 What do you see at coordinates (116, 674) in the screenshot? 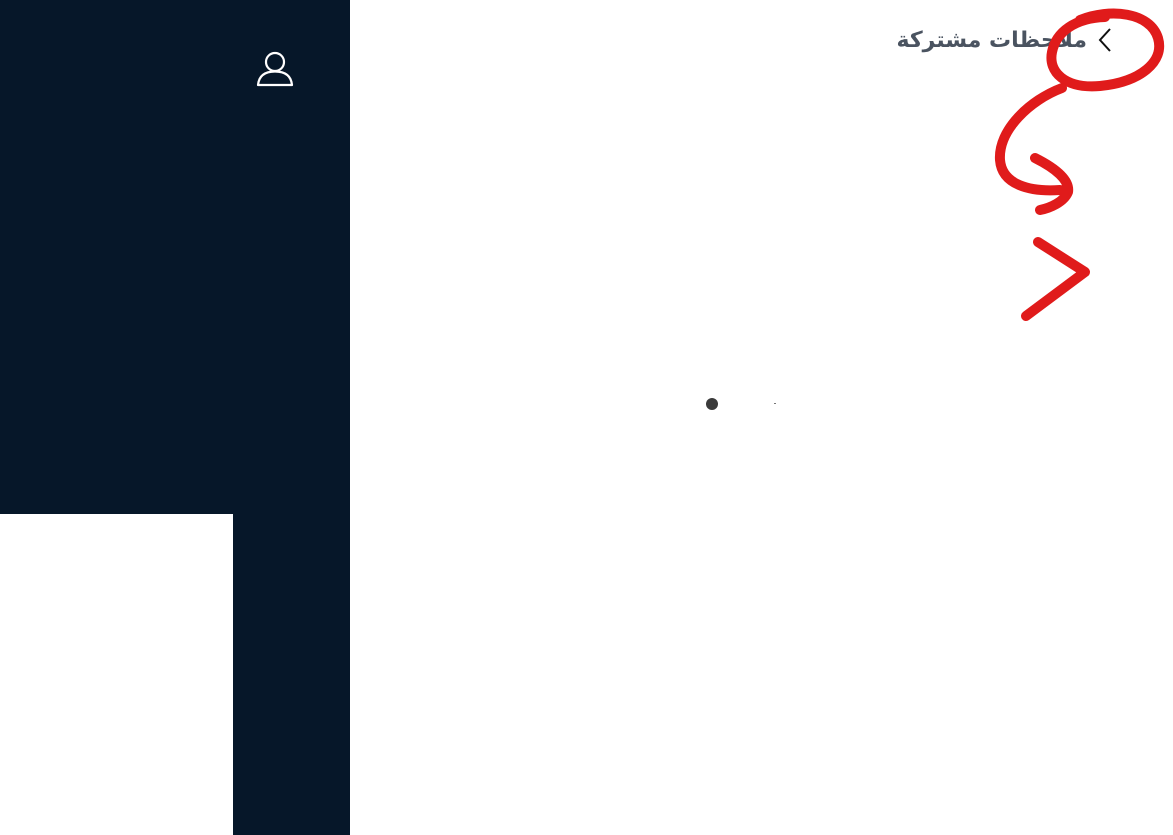
I see `blank-area` at bounding box center [116, 674].